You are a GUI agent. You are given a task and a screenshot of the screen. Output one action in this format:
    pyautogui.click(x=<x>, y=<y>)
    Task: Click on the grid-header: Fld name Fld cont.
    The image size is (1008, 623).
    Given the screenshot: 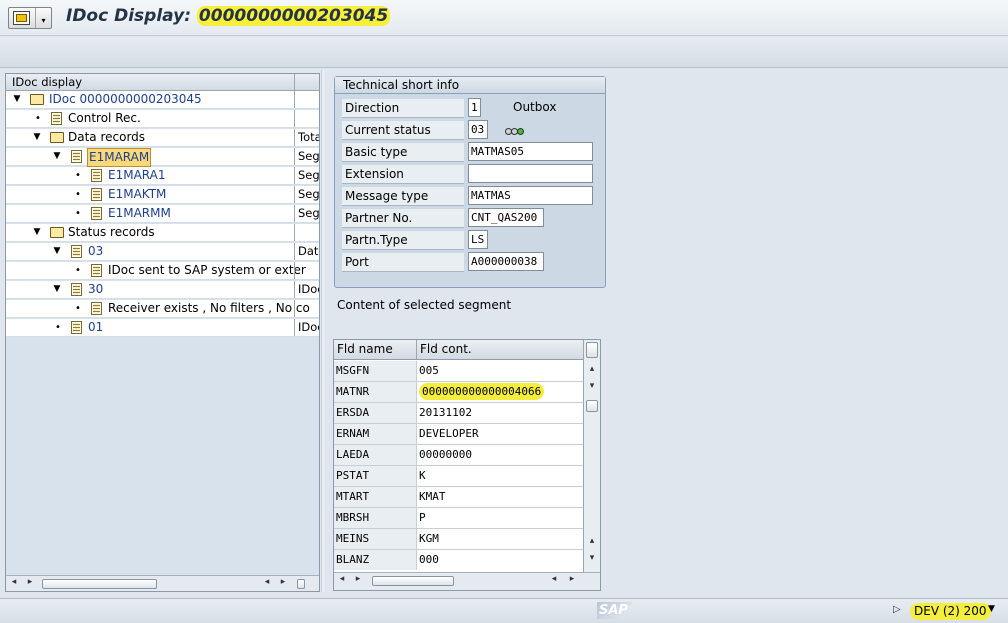 What is the action you would take?
    pyautogui.click(x=458, y=350)
    